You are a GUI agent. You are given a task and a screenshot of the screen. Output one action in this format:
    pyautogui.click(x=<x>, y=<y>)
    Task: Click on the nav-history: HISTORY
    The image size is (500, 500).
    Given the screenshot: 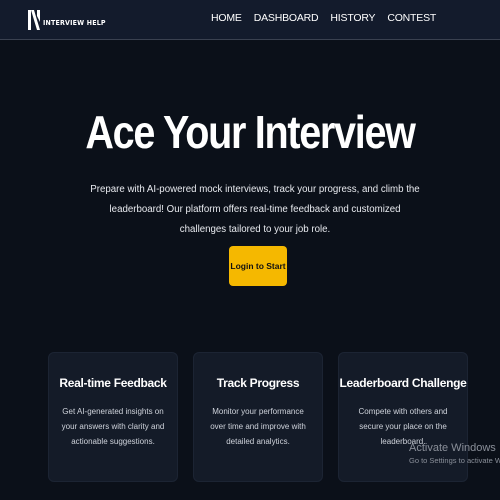 What is the action you would take?
    pyautogui.click(x=352, y=18)
    